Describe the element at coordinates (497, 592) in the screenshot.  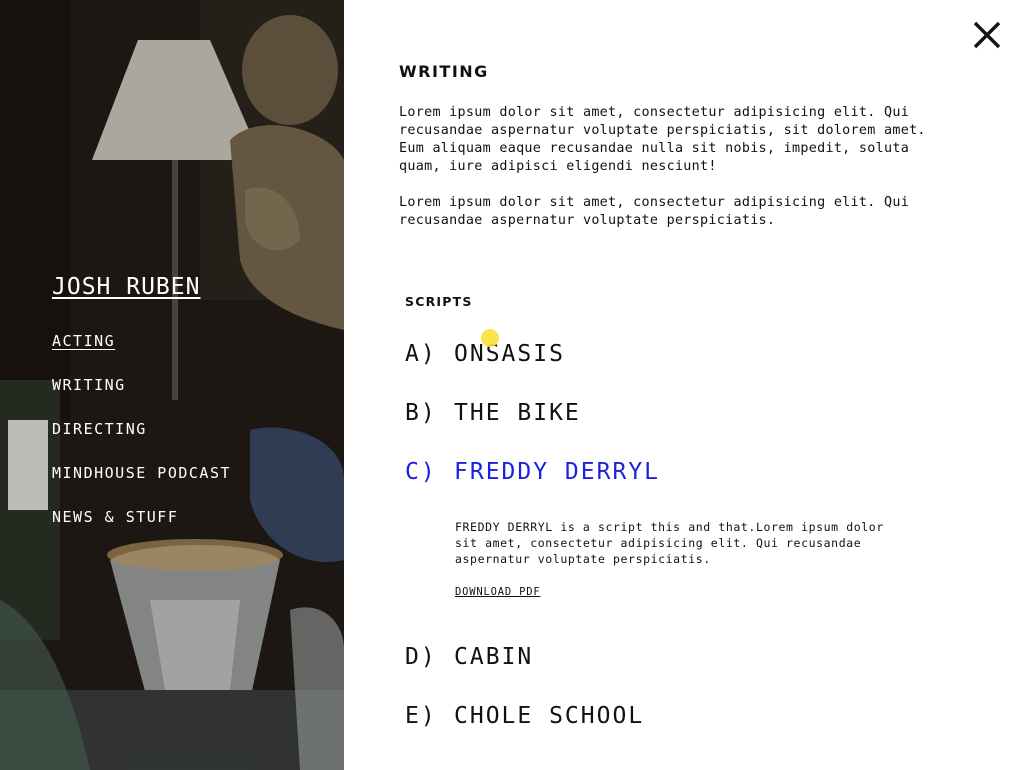
I see `download-pdf-link: DOWNLOAD PDF` at that location.